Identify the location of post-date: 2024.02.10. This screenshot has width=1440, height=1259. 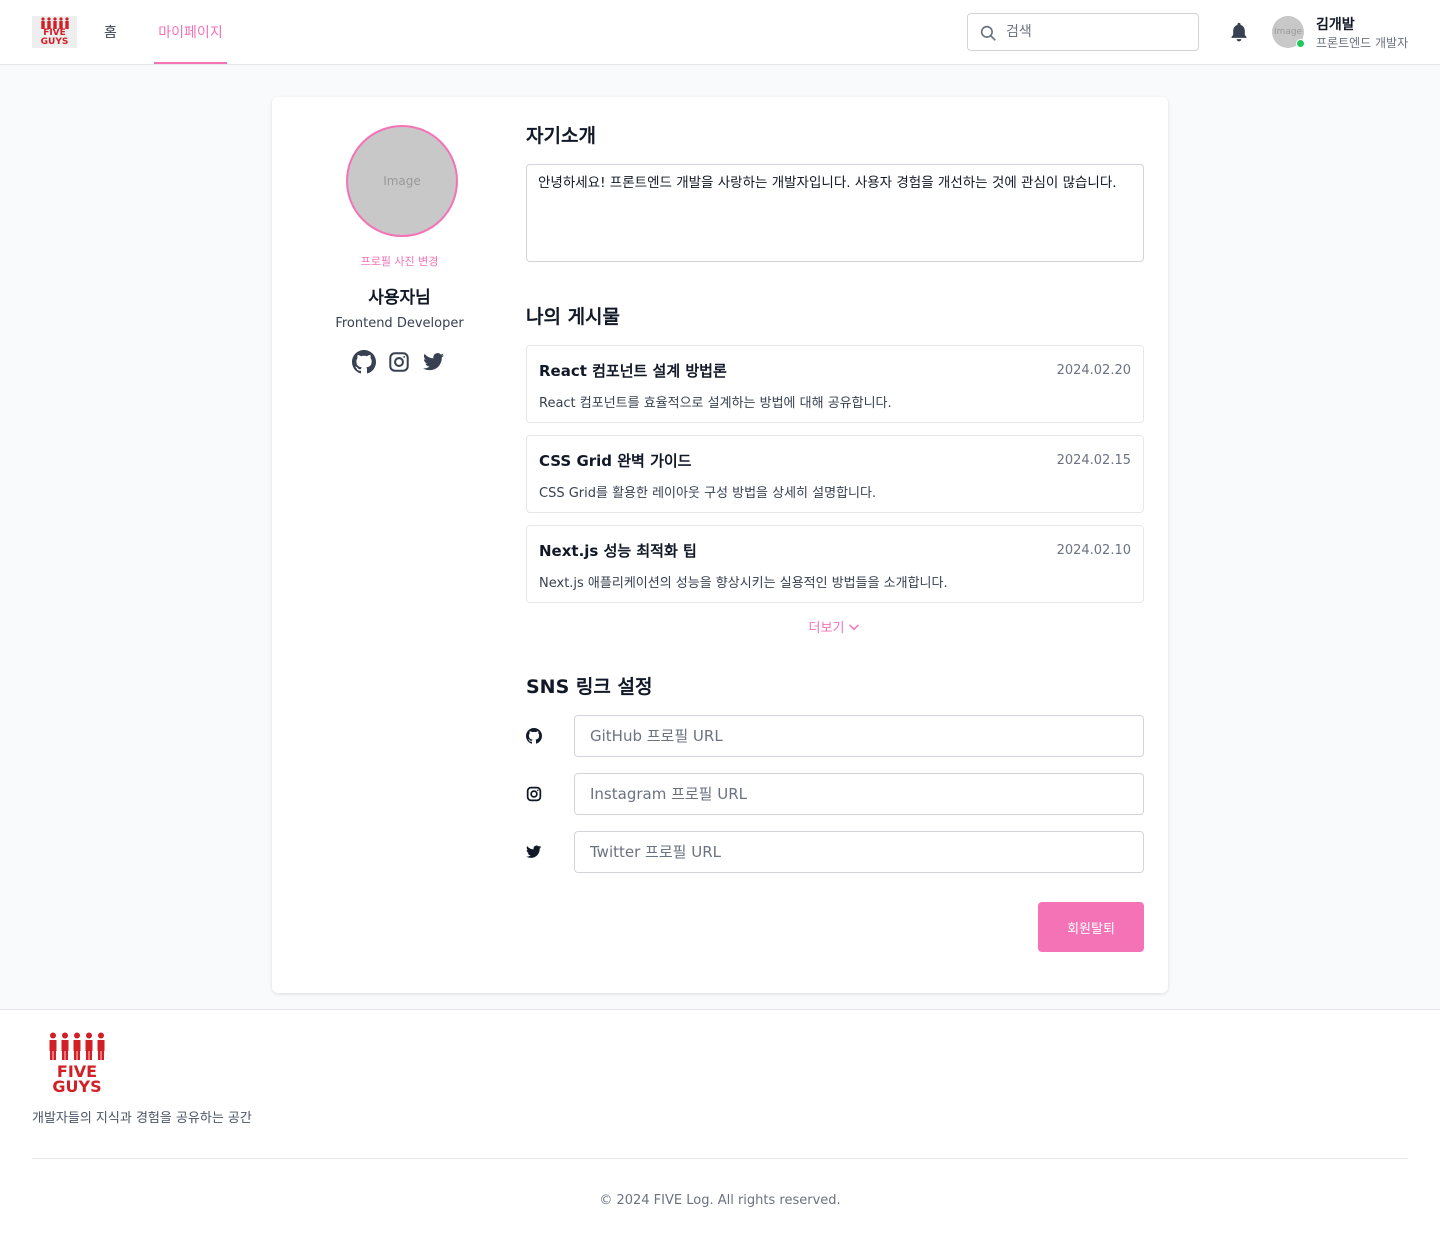
(1093, 550).